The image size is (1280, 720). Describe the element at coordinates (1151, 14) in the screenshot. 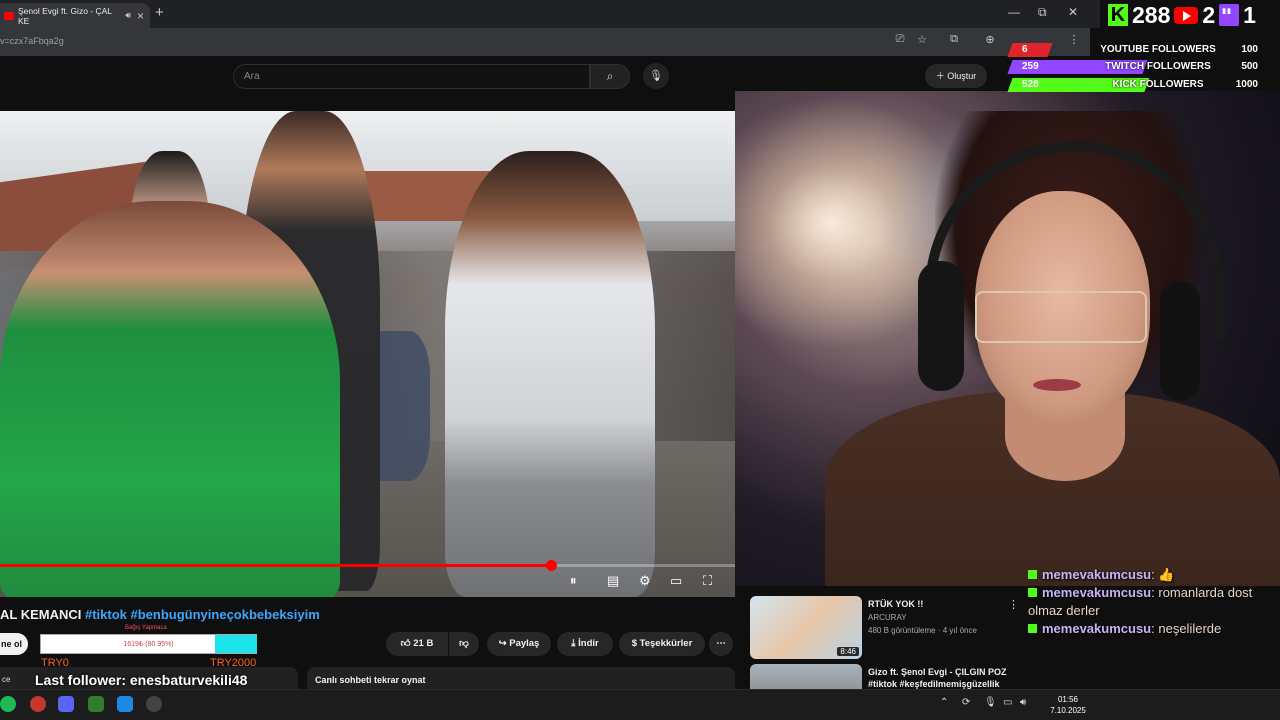

I see `kick-count: 288` at that location.